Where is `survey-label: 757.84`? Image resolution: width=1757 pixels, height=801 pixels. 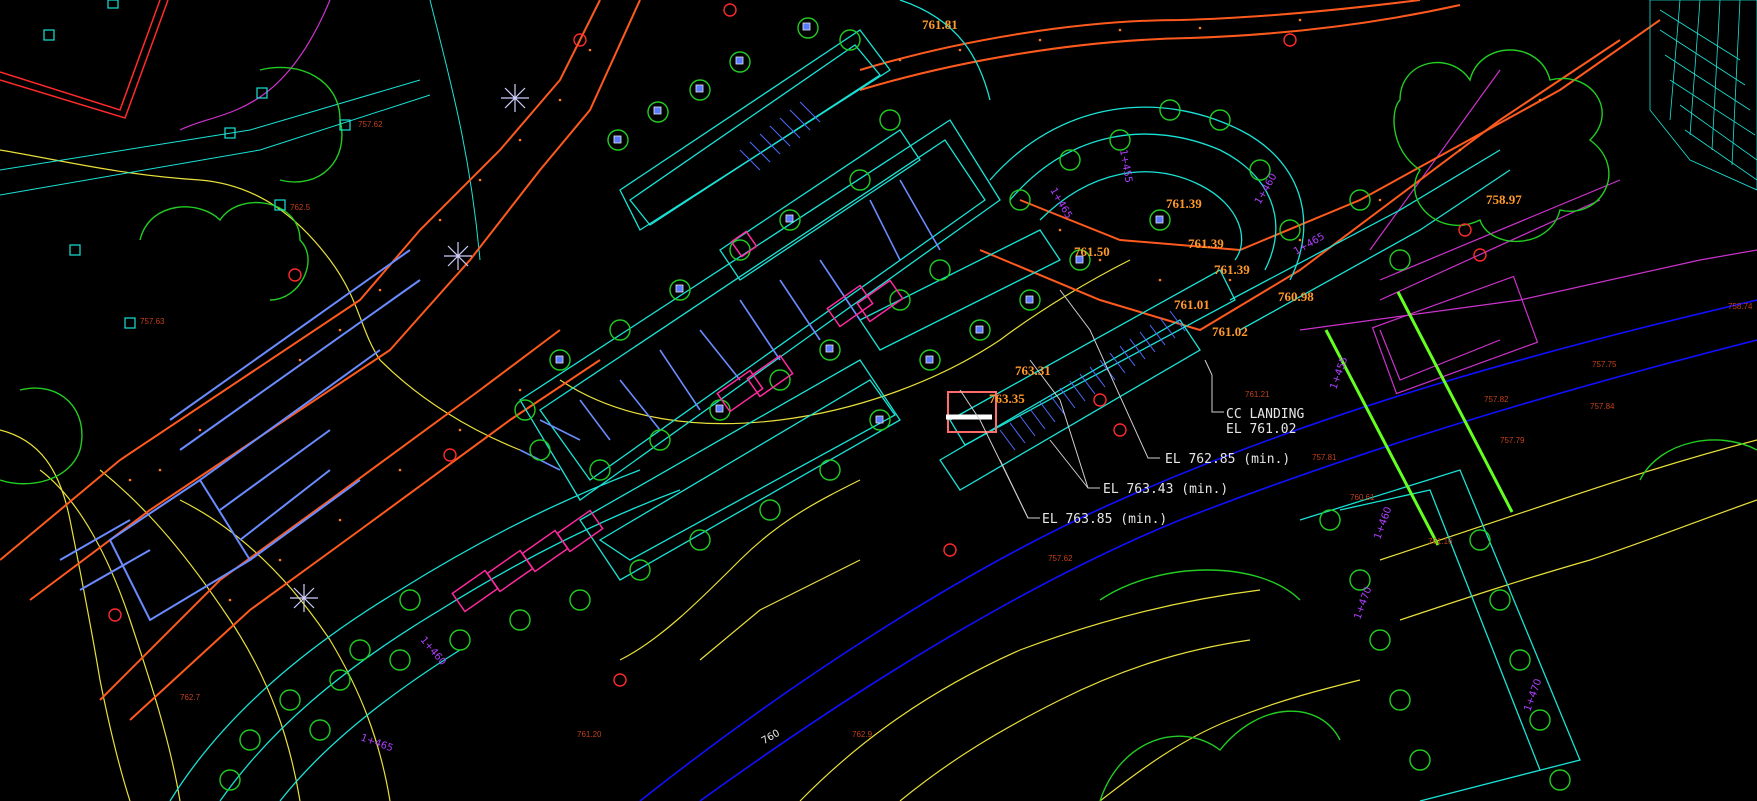 survey-label: 757.84 is located at coordinates (1602, 406).